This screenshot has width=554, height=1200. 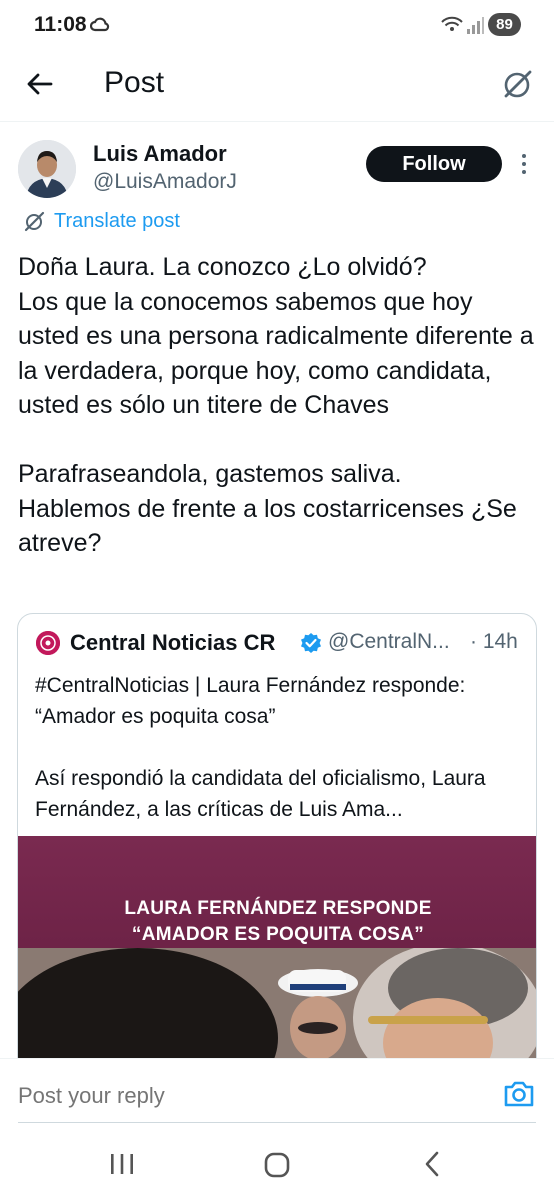 What do you see at coordinates (47, 169) in the screenshot?
I see `avatar` at bounding box center [47, 169].